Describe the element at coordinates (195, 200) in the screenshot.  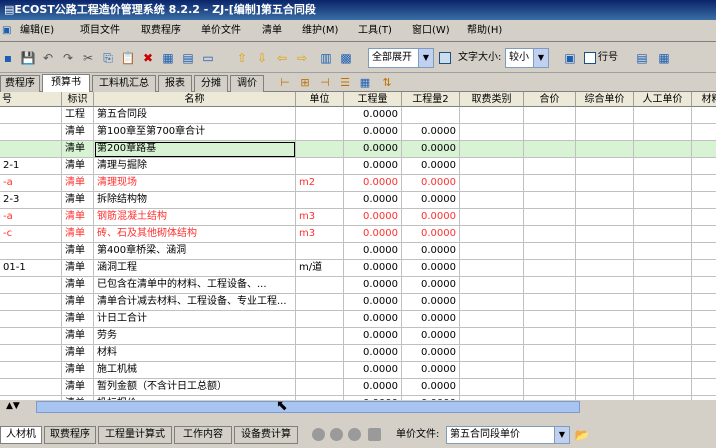
I see `cell-name: 拆除结构物` at that location.